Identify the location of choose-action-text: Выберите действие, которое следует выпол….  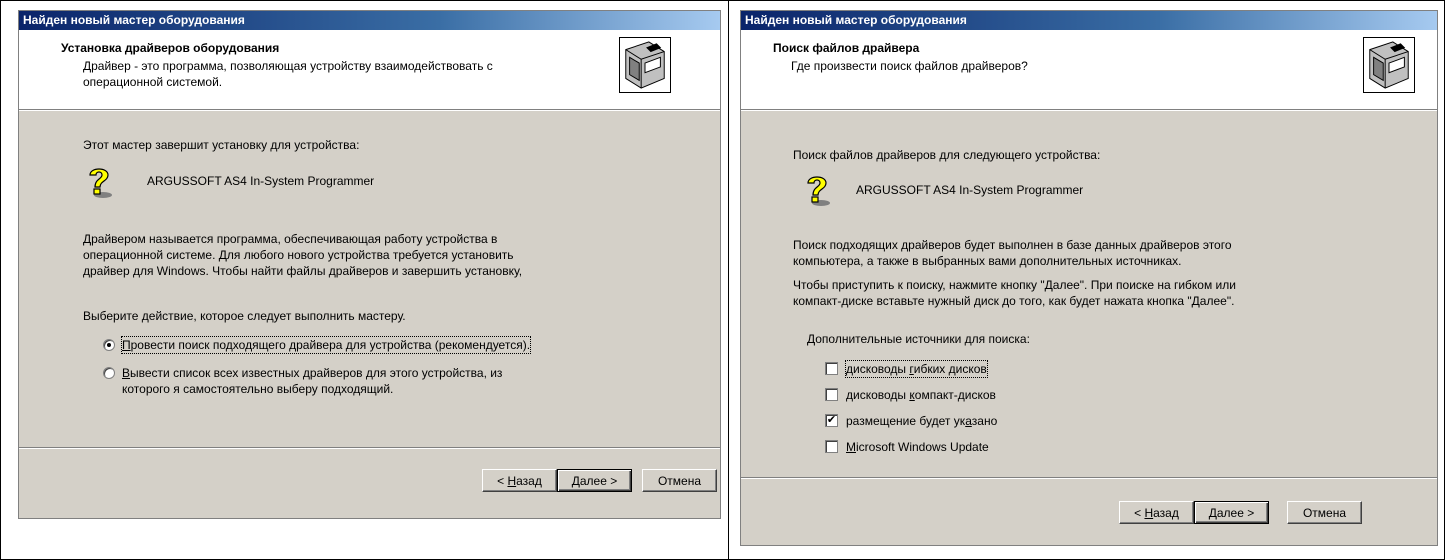
(244, 316).